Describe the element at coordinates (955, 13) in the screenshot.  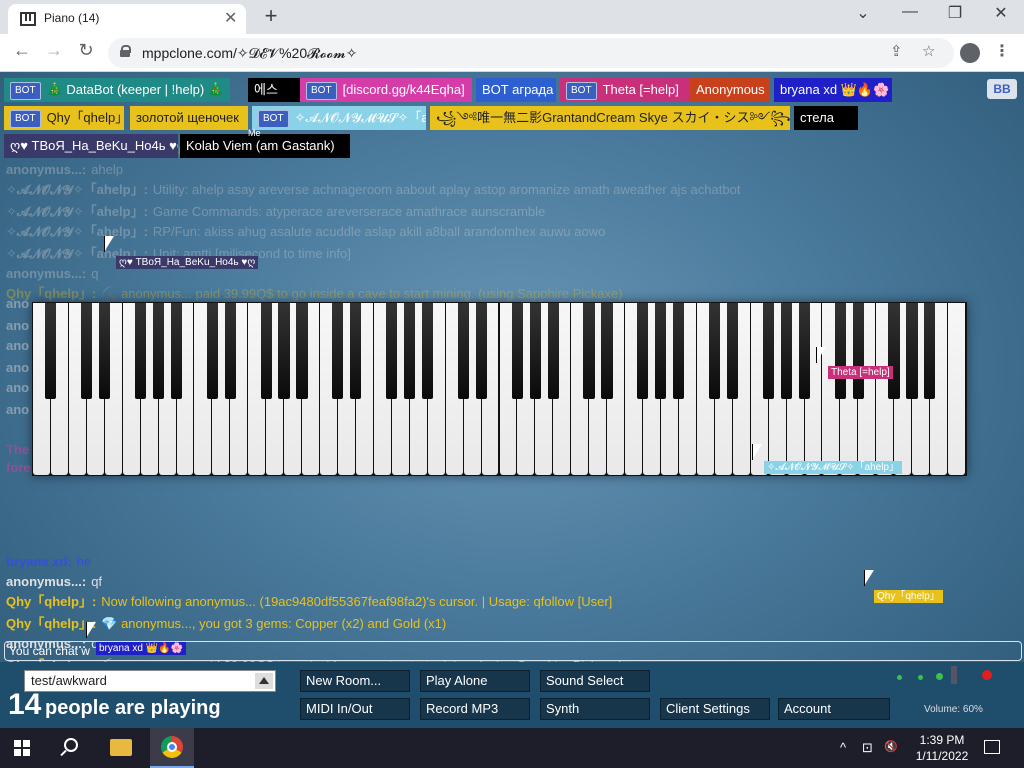
I see `restore-button: ❐` at that location.